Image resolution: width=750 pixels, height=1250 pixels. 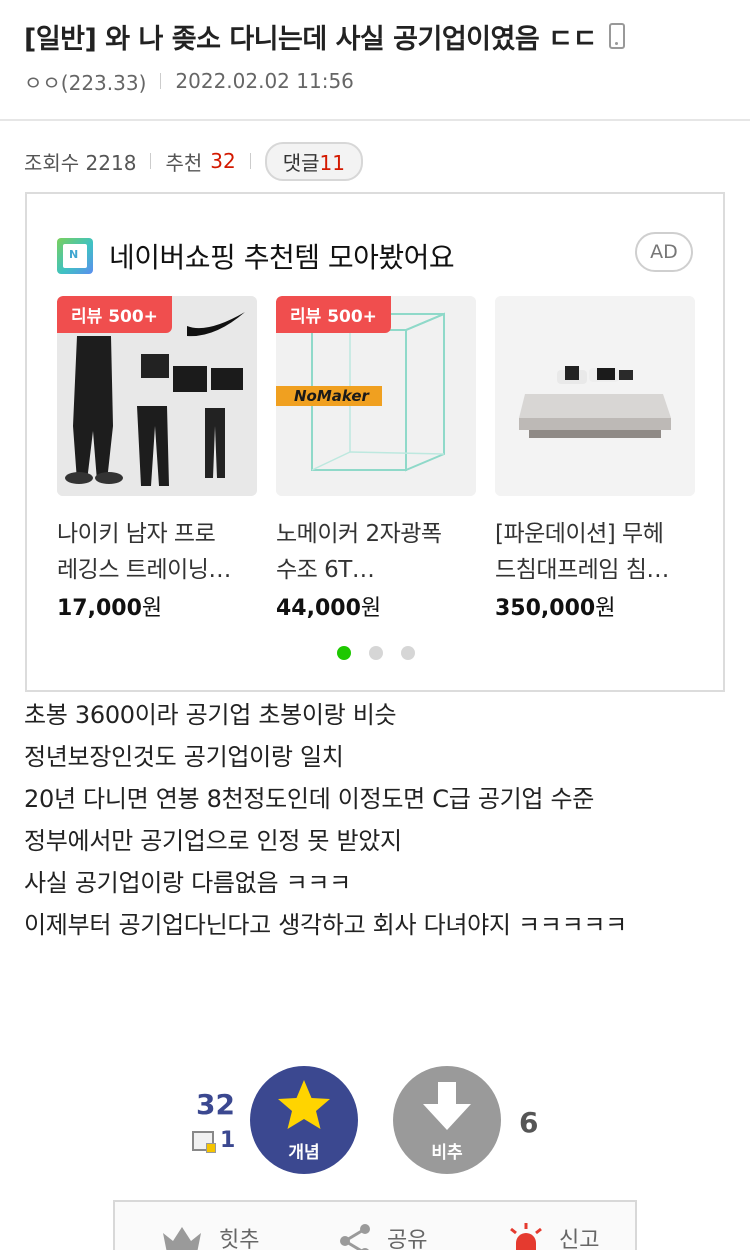 What do you see at coordinates (579, 1239) in the screenshot?
I see `report-label: 신고` at bounding box center [579, 1239].